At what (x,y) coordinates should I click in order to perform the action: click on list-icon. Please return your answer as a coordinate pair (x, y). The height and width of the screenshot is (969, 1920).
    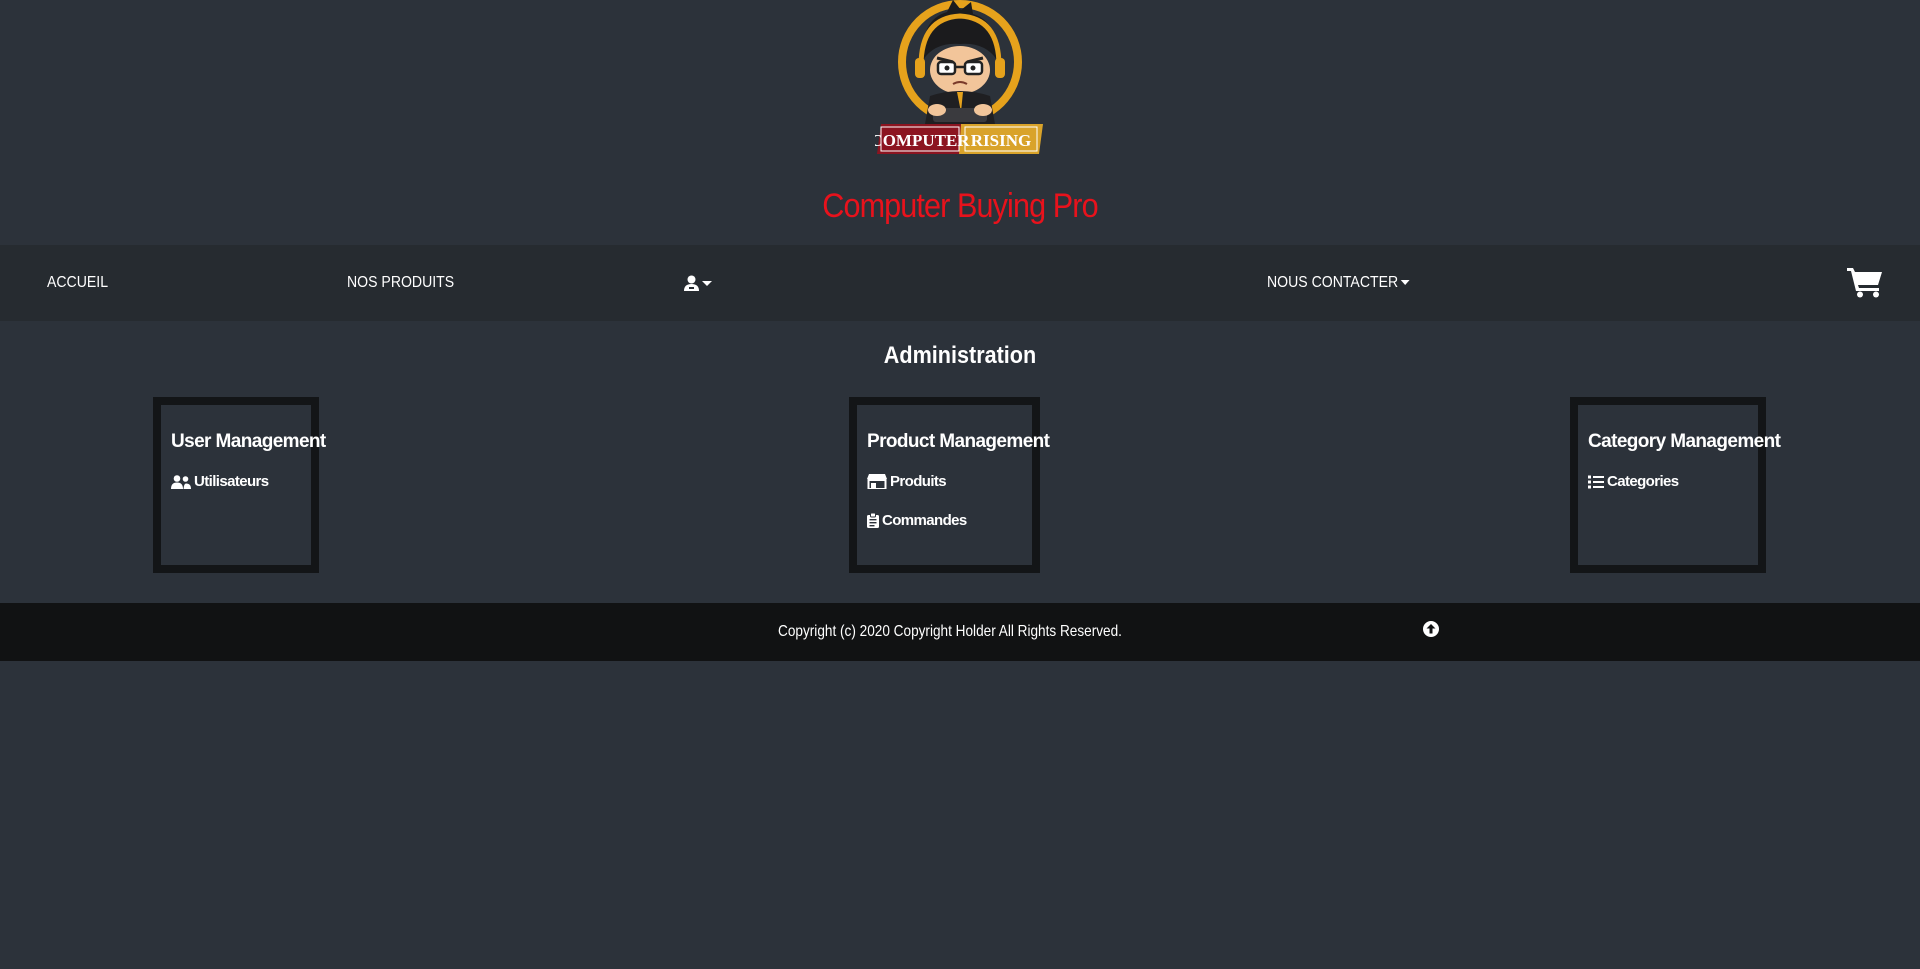
    Looking at the image, I should click on (1596, 481).